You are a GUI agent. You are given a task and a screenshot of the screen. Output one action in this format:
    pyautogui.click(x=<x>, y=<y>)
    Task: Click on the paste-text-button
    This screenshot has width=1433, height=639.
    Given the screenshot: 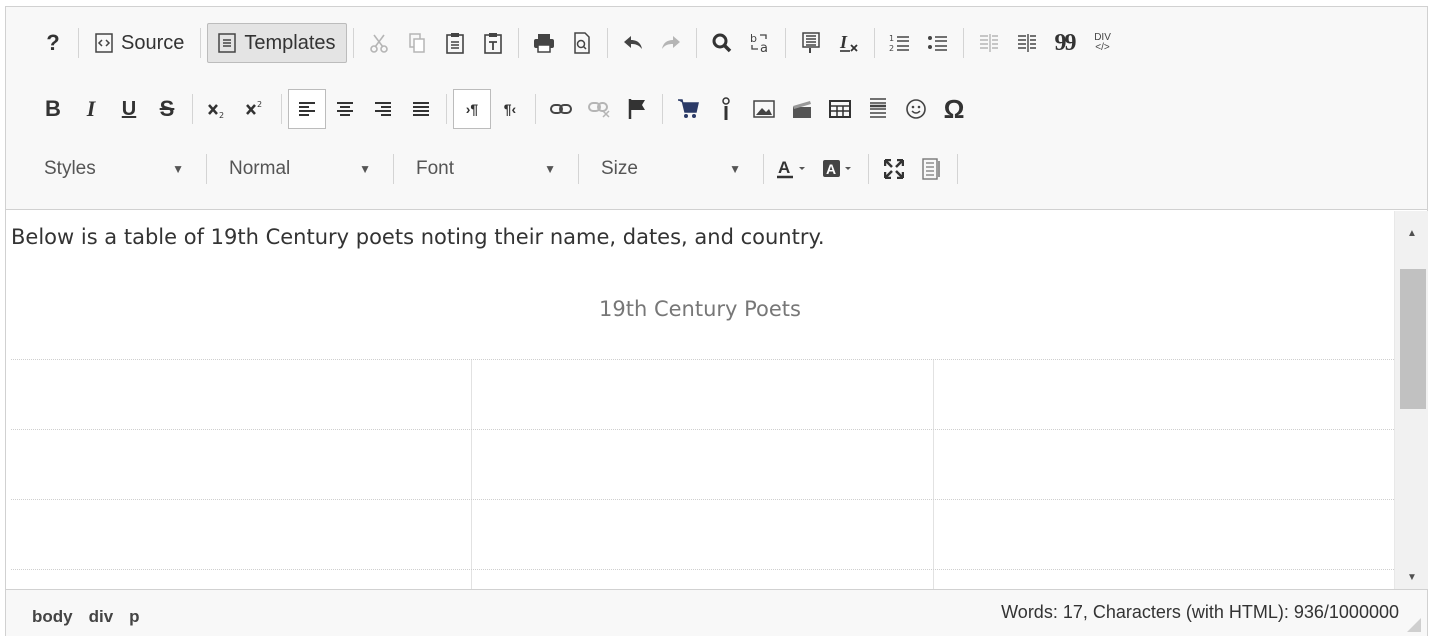 What is the action you would take?
    pyautogui.click(x=493, y=43)
    